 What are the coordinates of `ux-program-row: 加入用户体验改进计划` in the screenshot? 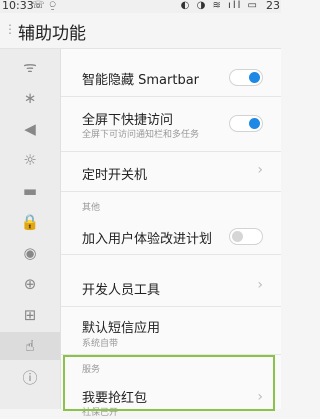 It's located at (171, 236).